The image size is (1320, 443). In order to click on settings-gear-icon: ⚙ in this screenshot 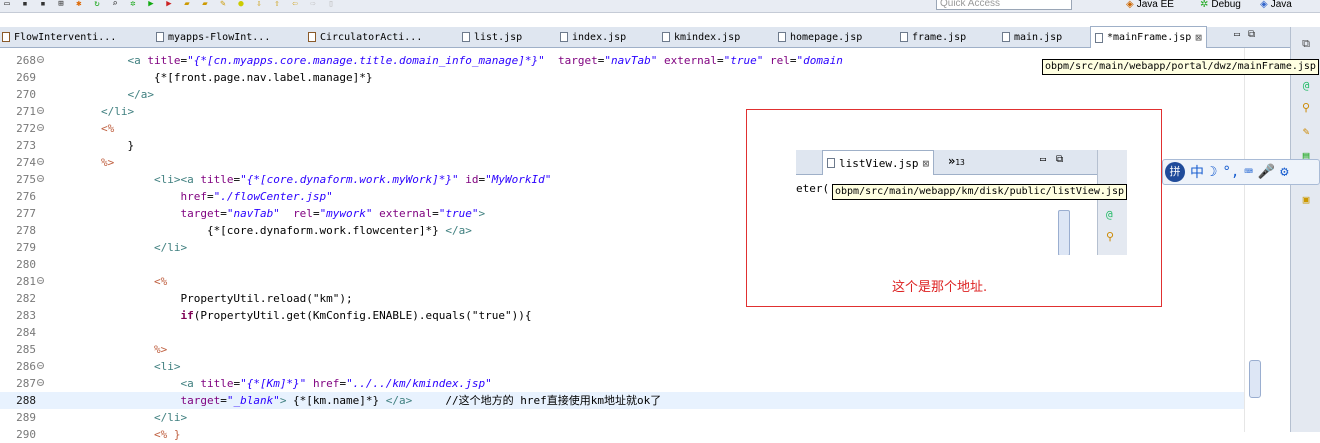, I will do `click(1284, 172)`.